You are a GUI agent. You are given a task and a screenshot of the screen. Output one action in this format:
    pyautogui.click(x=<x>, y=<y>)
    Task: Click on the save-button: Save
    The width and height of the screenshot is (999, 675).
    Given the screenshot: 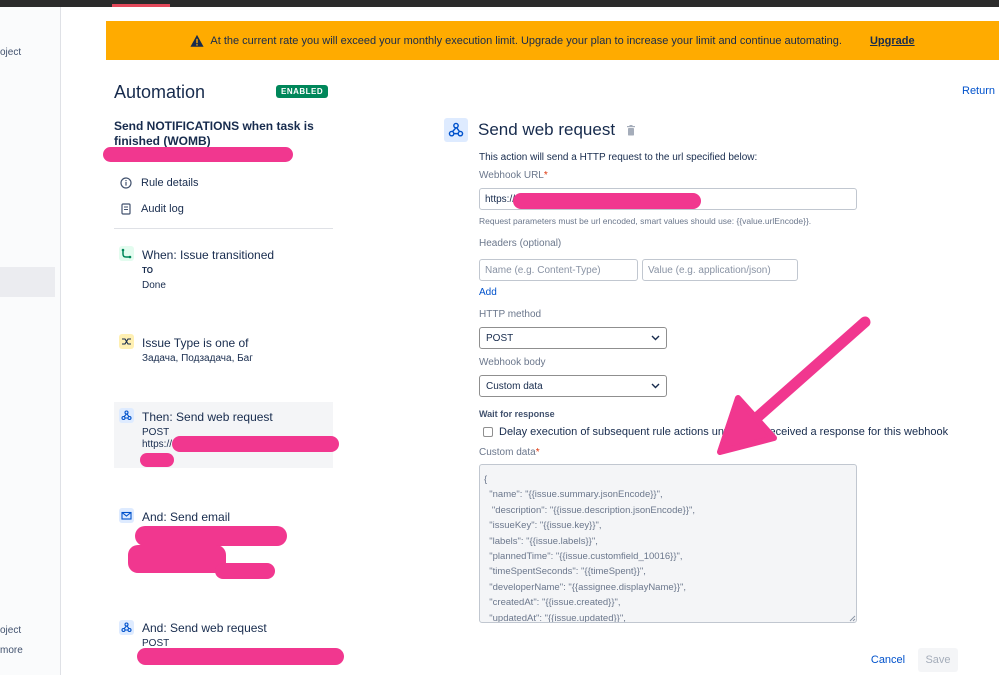 What is the action you would take?
    pyautogui.click(x=938, y=660)
    